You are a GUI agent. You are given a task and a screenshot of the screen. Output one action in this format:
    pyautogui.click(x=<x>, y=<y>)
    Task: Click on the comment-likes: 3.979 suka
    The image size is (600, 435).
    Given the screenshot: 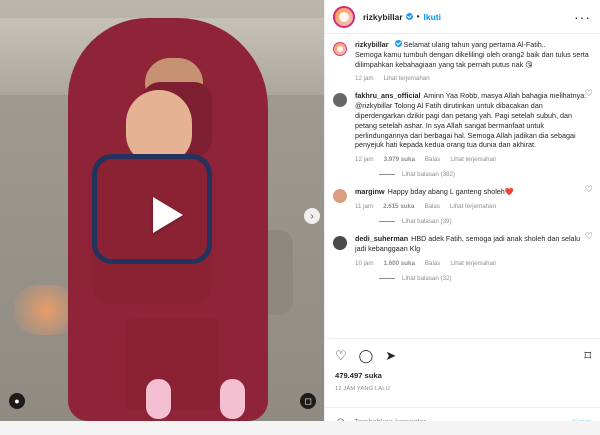 What is the action you would take?
    pyautogui.click(x=399, y=159)
    